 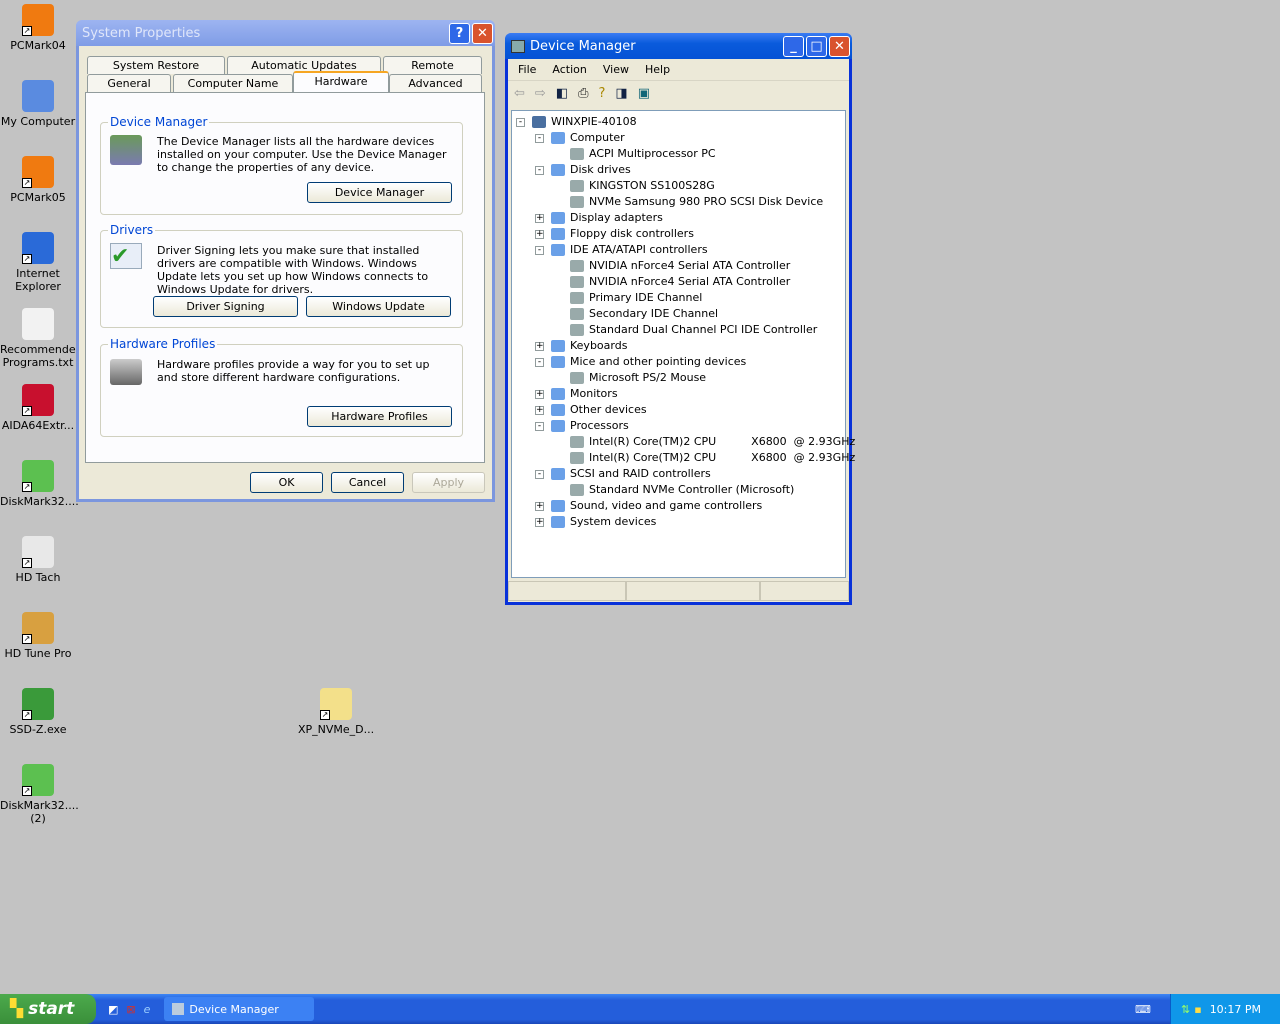 What do you see at coordinates (378, 306) in the screenshot?
I see `windows-update-button: Windows Update` at bounding box center [378, 306].